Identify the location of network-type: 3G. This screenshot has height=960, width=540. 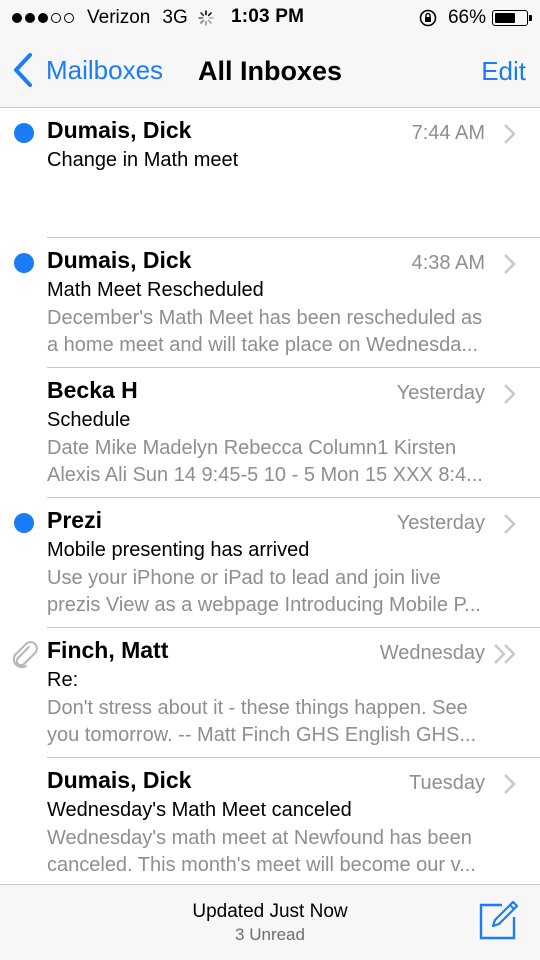
(175, 17).